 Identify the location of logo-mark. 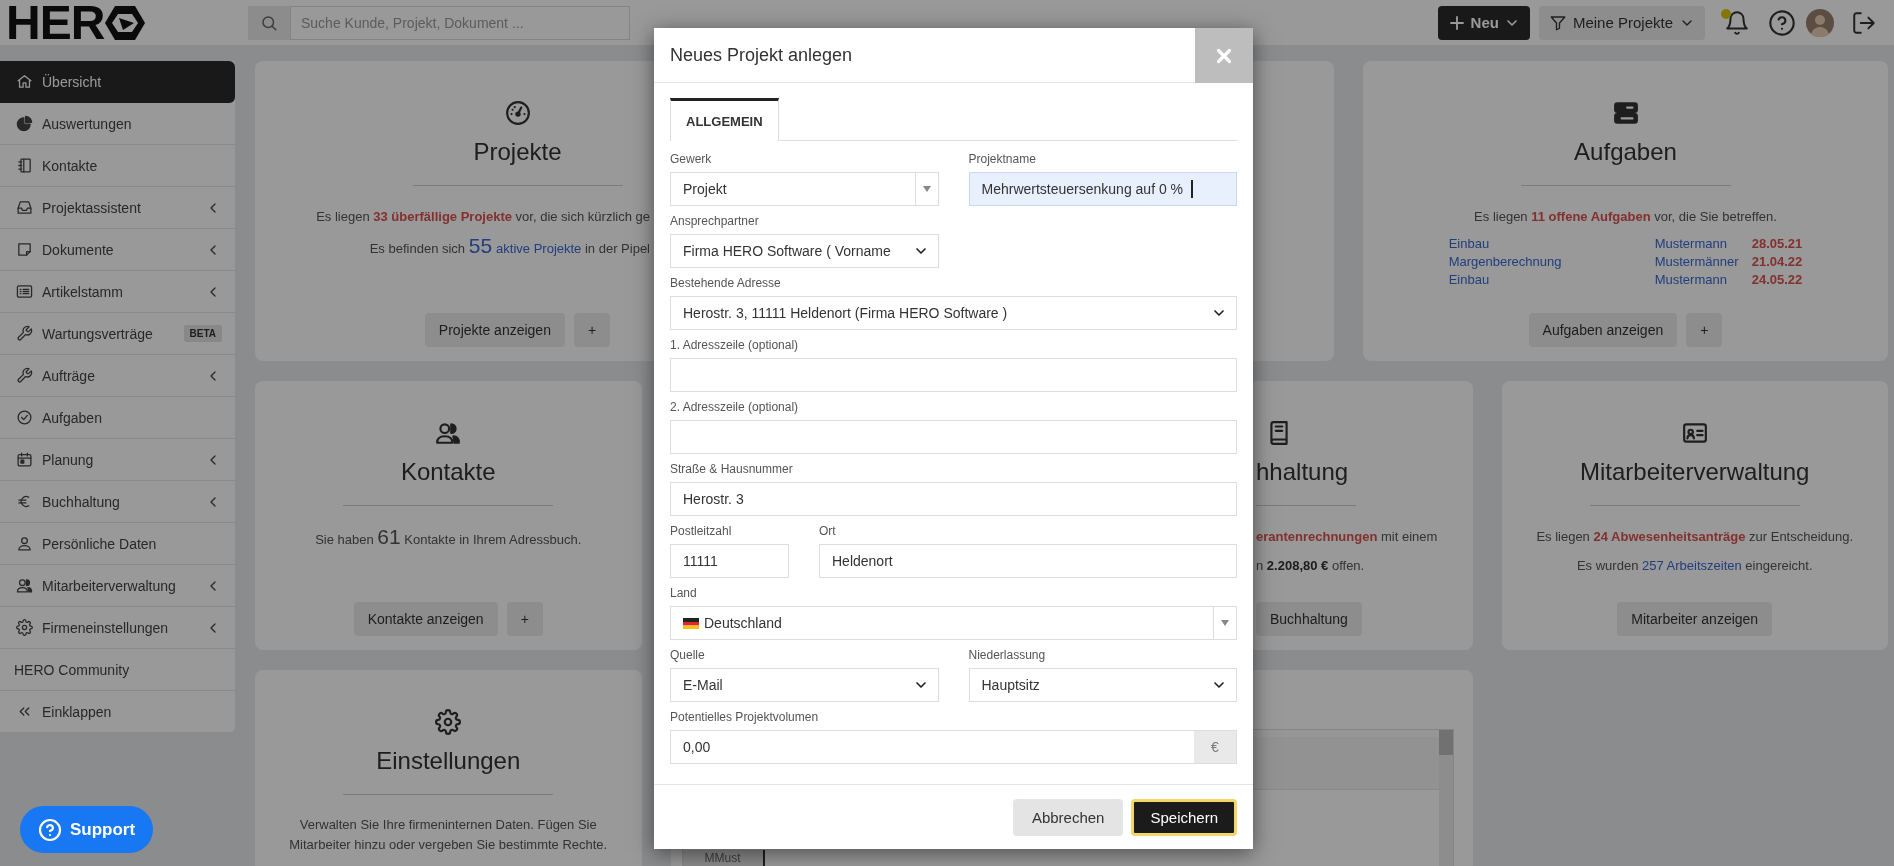
(125, 22).